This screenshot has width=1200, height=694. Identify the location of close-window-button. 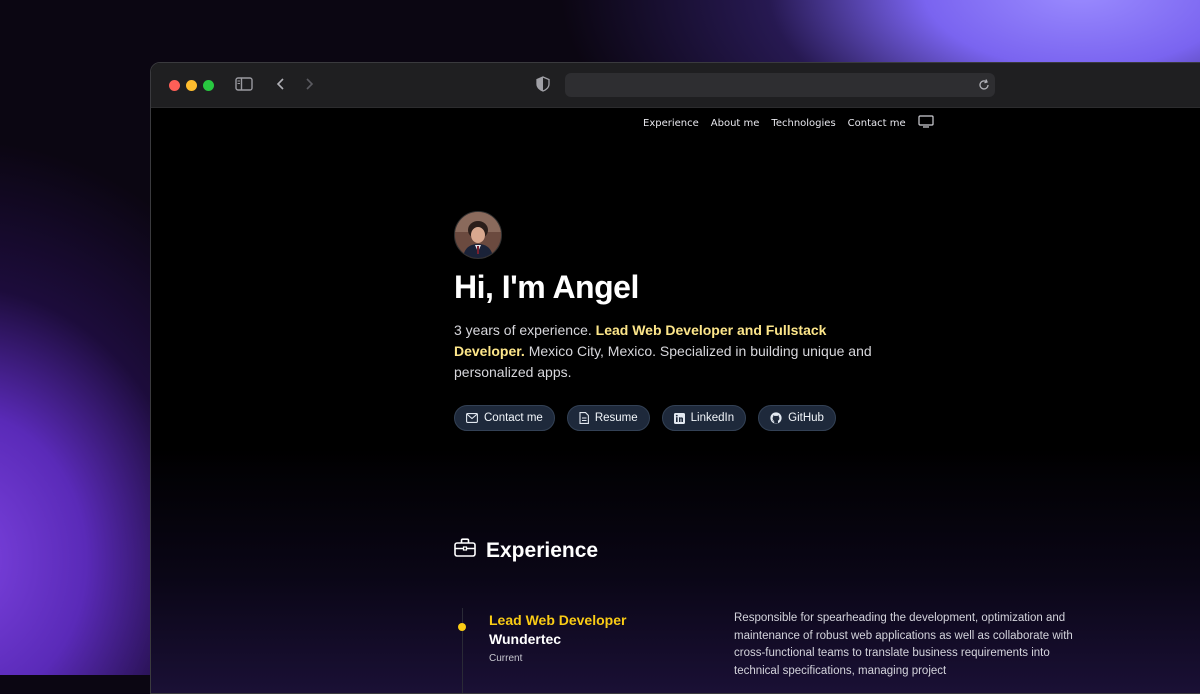
(174, 85).